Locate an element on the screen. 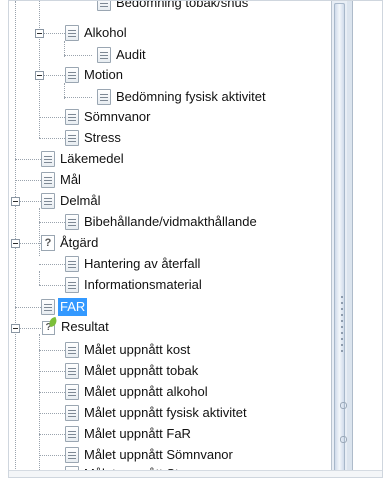  tree-item-label-selected: FAR is located at coordinates (73, 307).